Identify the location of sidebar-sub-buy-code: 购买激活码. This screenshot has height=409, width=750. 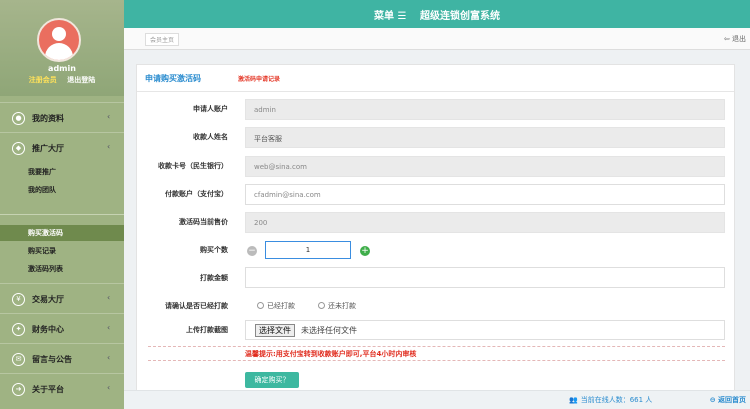
(62, 233).